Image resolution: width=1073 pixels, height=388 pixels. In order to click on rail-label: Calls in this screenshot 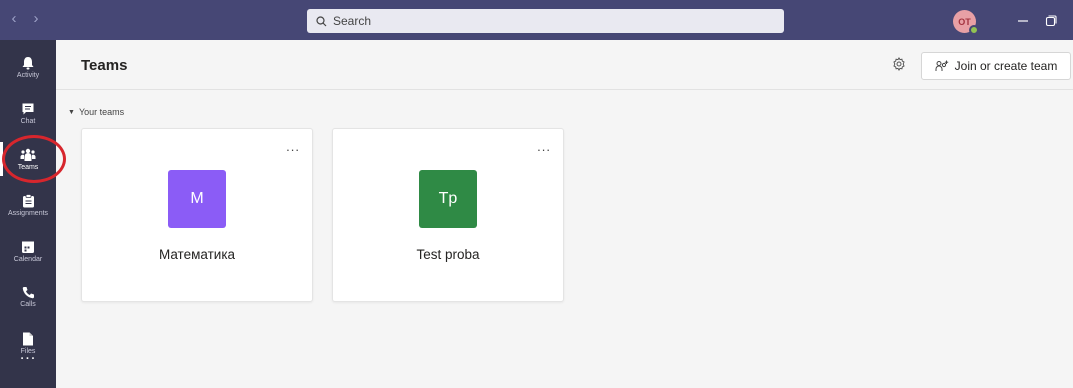, I will do `click(28, 304)`.